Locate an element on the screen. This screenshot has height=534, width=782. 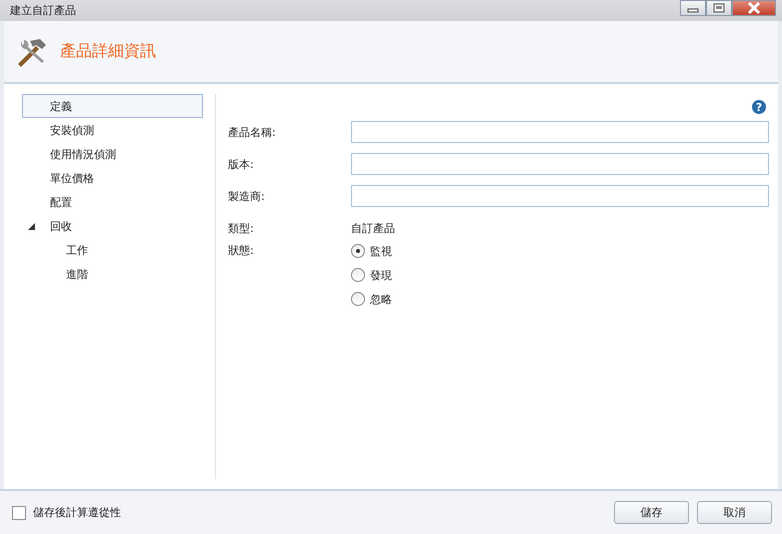
nav-item: 安裝偵測 is located at coordinates (112, 130).